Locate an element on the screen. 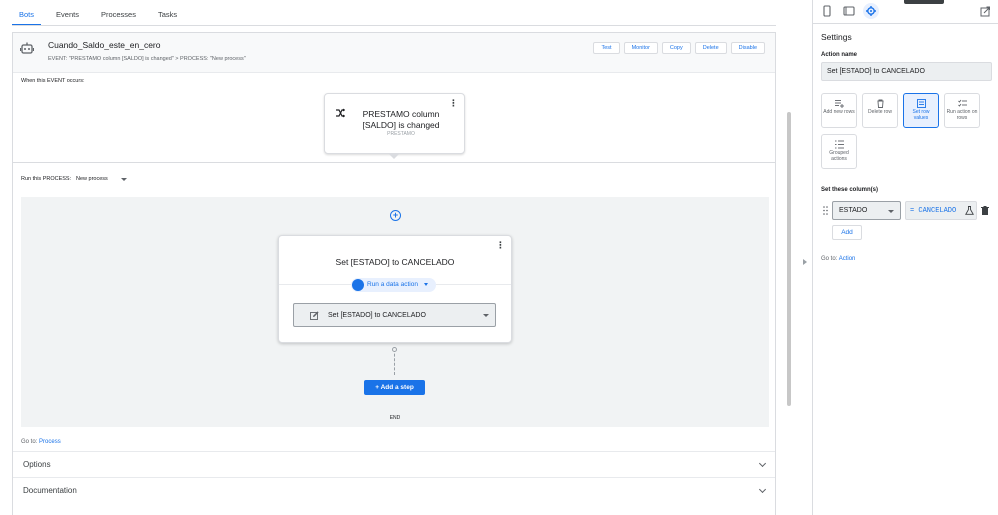 The width and height of the screenshot is (998, 515). tooltip is located at coordinates (924, 2).